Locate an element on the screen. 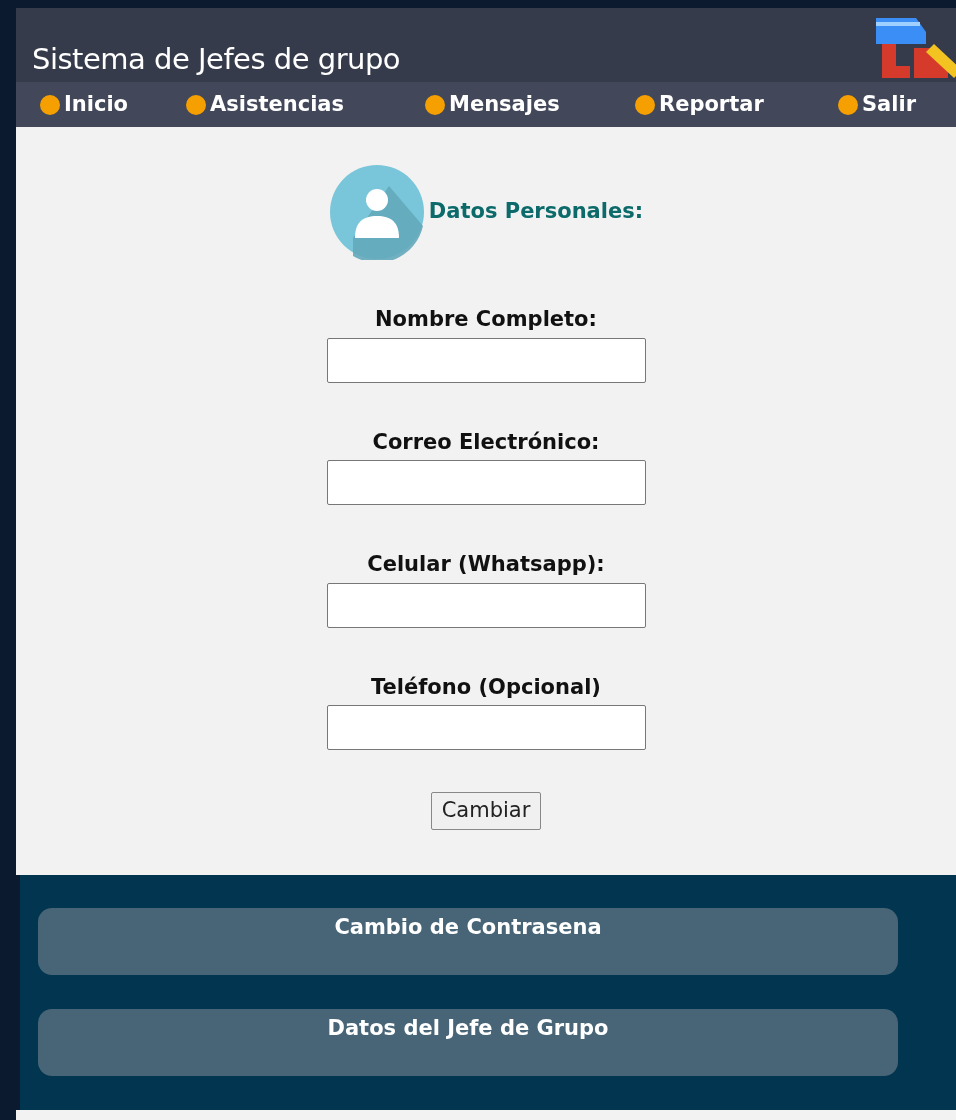 This screenshot has height=1120, width=956. nav-link: Inicio is located at coordinates (113, 104).